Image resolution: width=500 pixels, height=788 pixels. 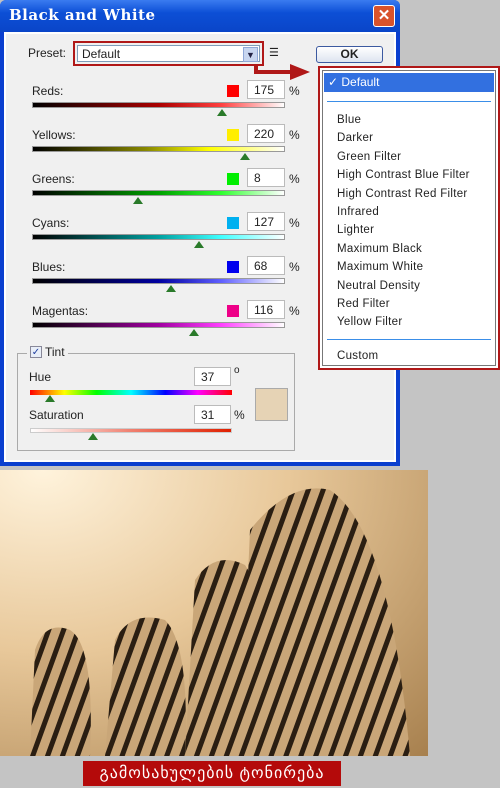 I want to click on menu-item: Maximum White, so click(x=380, y=267).